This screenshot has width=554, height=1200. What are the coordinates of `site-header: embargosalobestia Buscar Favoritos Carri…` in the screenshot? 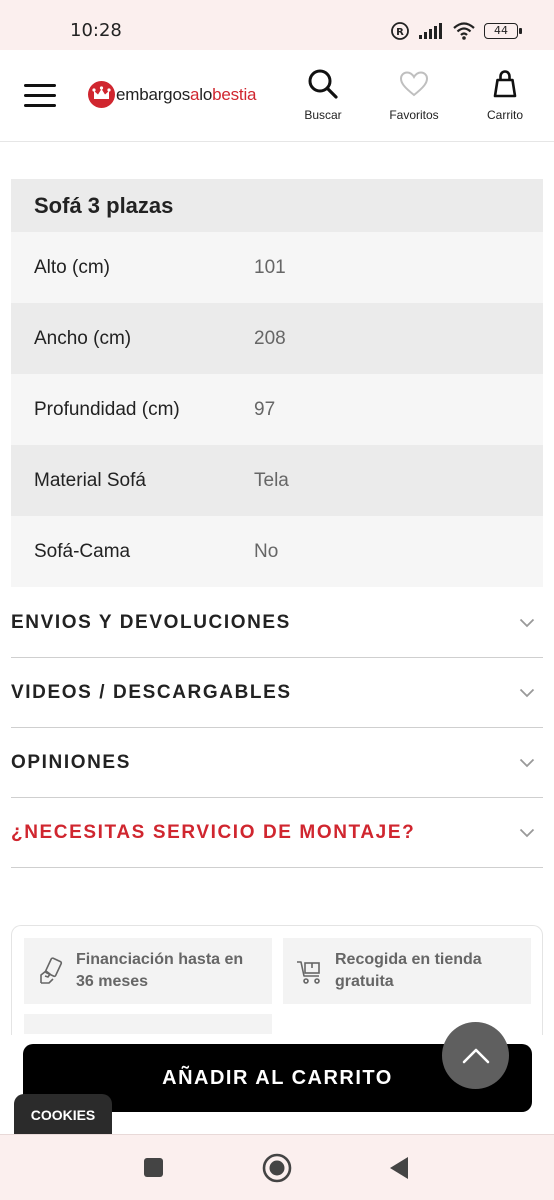 It's located at (277, 96).